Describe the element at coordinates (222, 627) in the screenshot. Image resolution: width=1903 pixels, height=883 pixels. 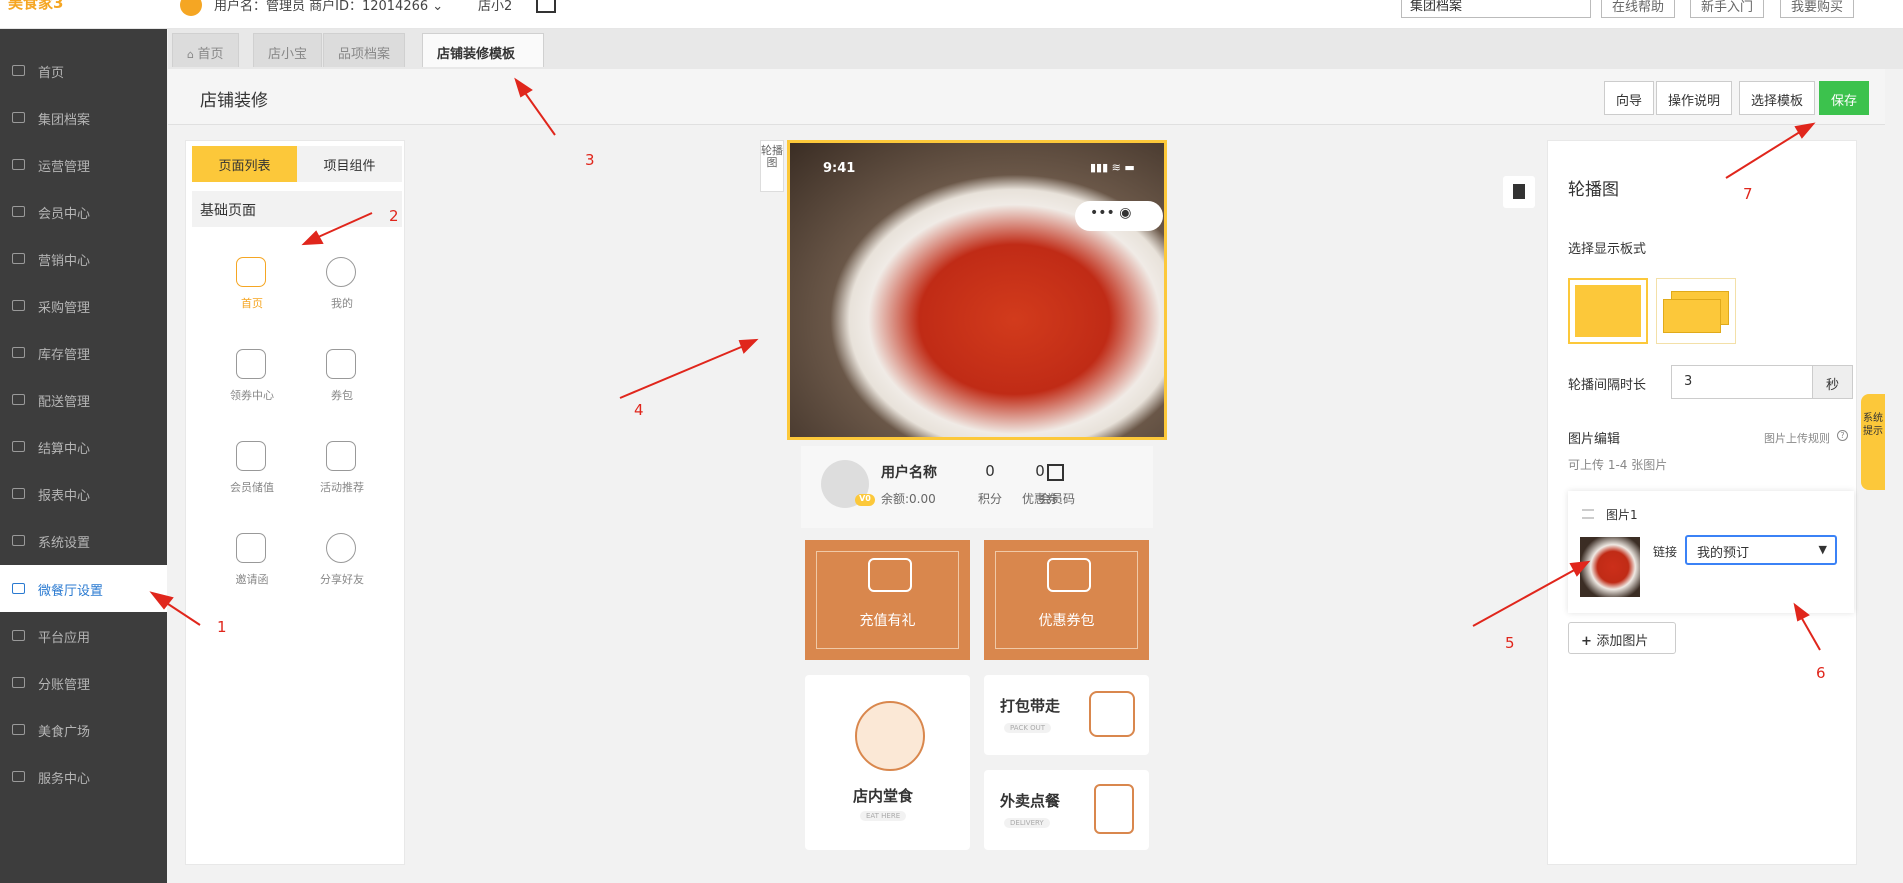
I see `annotation-1: 1` at that location.